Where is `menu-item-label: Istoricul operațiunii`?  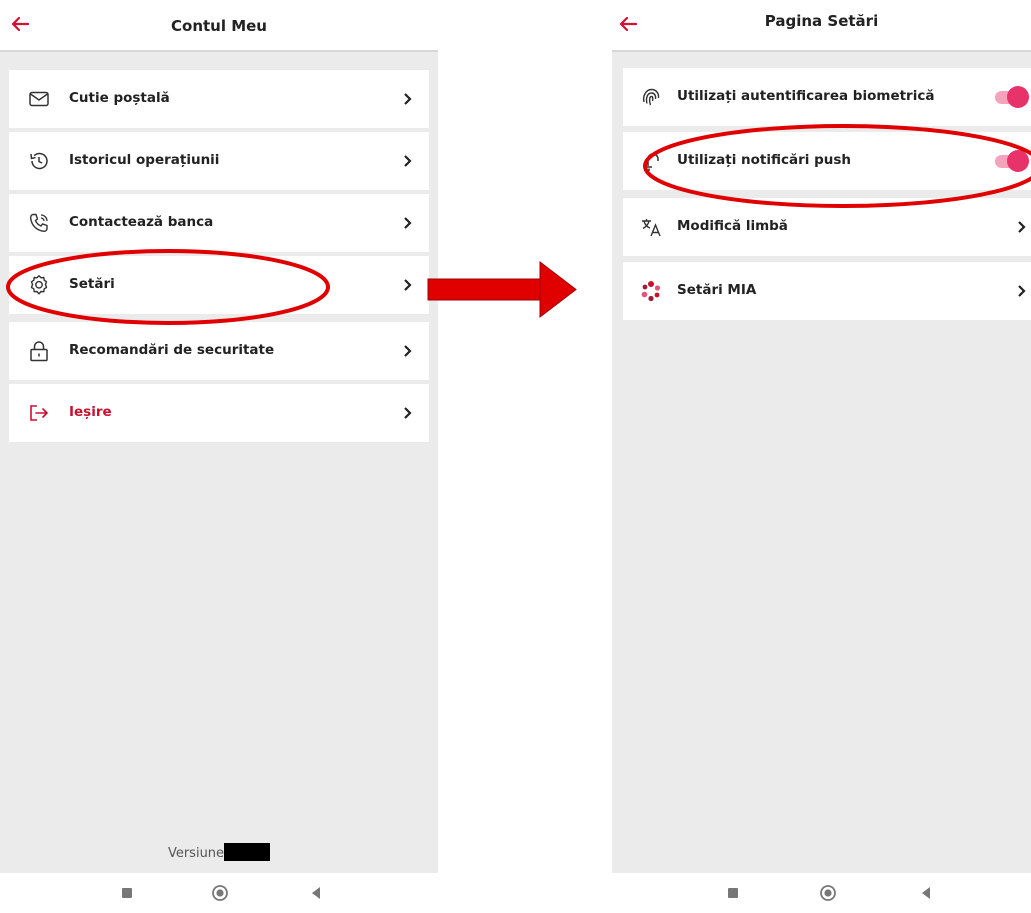 menu-item-label: Istoricul operațiunii is located at coordinates (144, 160).